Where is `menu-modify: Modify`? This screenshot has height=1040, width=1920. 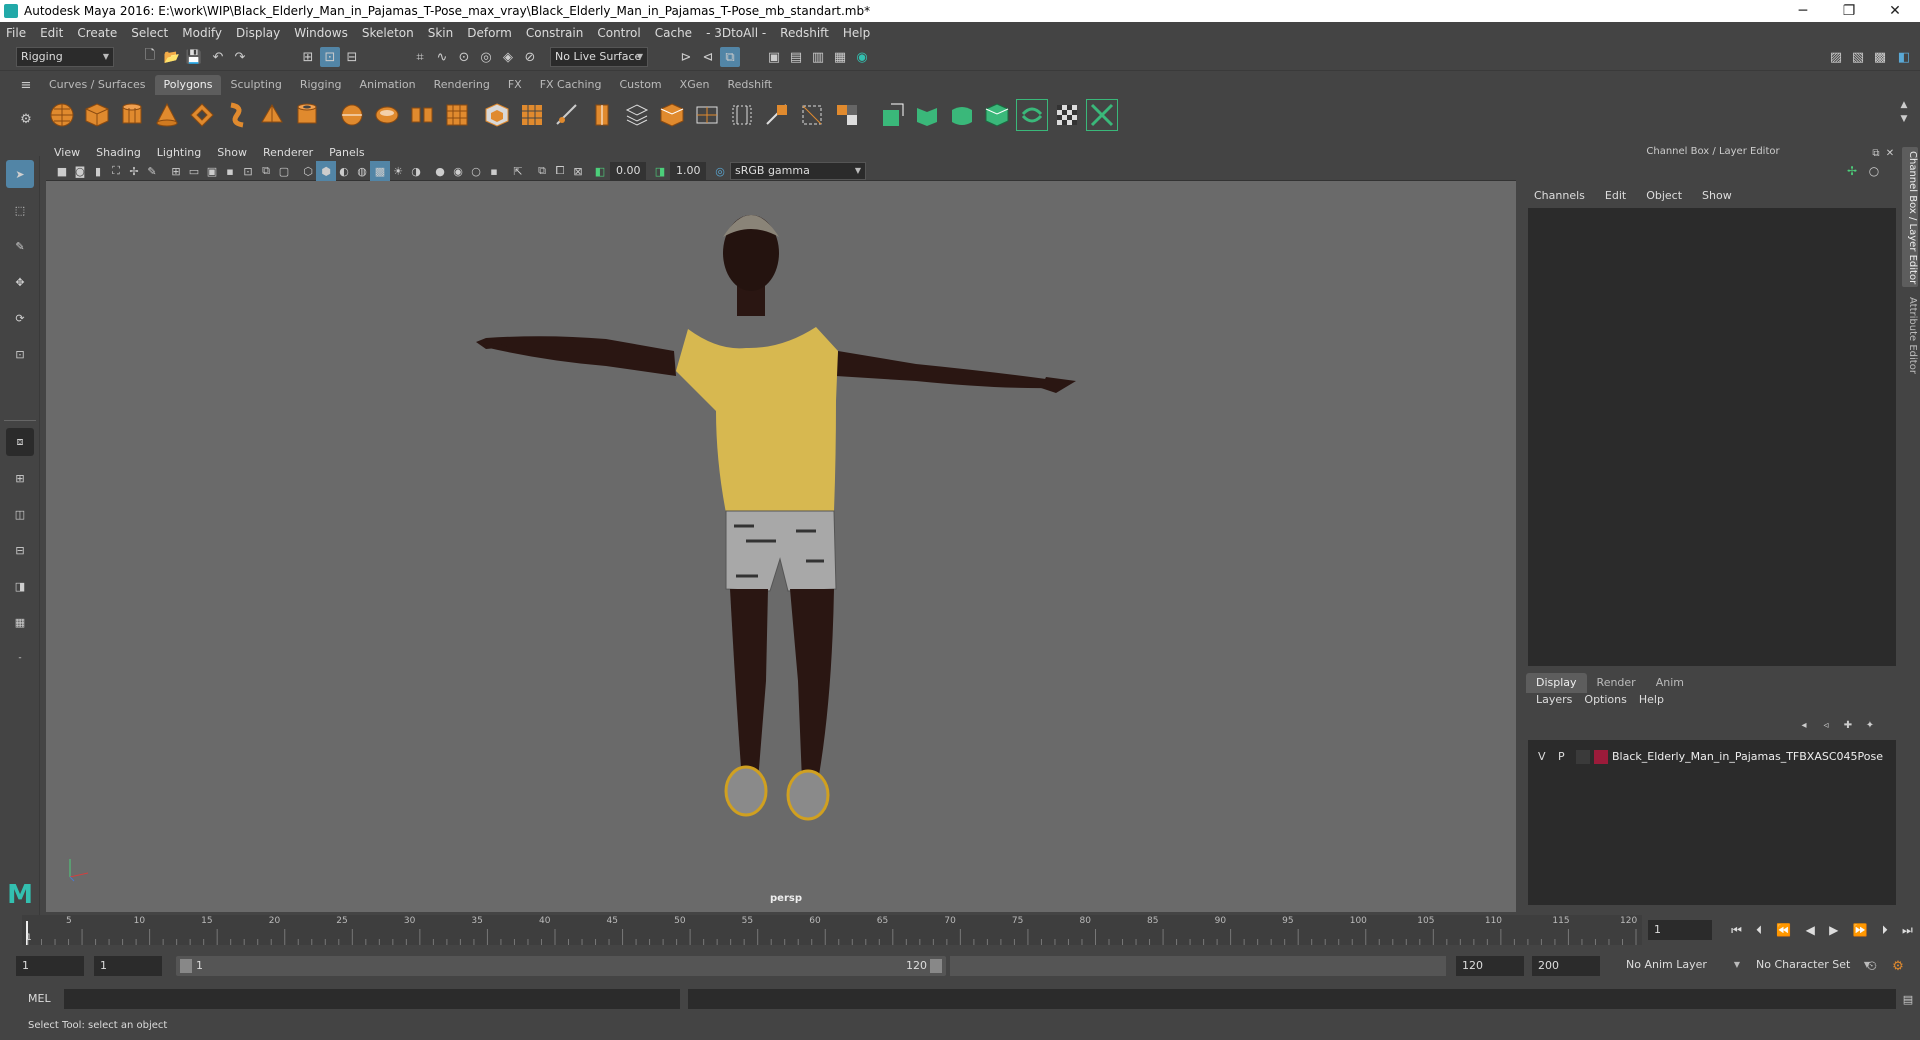
menu-modify: Modify is located at coordinates (202, 33).